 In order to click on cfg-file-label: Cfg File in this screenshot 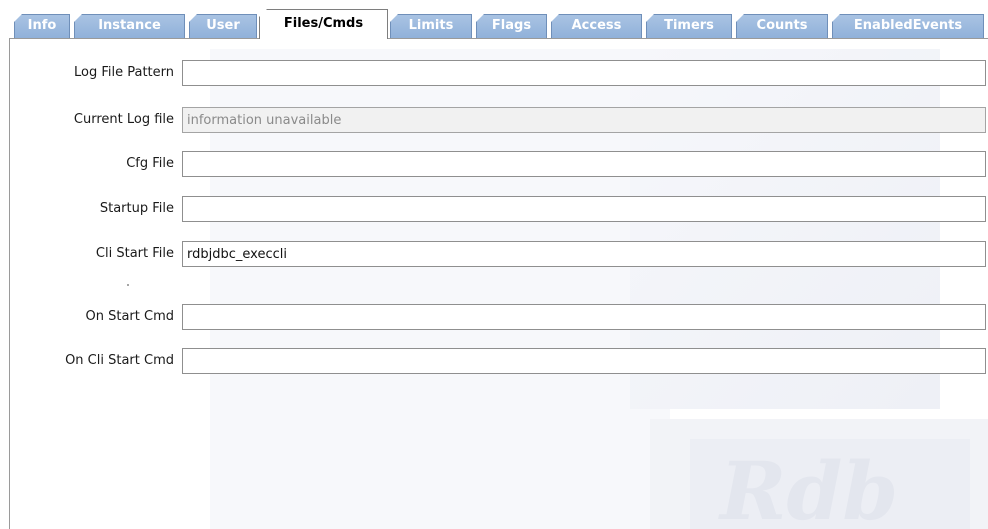, I will do `click(150, 163)`.